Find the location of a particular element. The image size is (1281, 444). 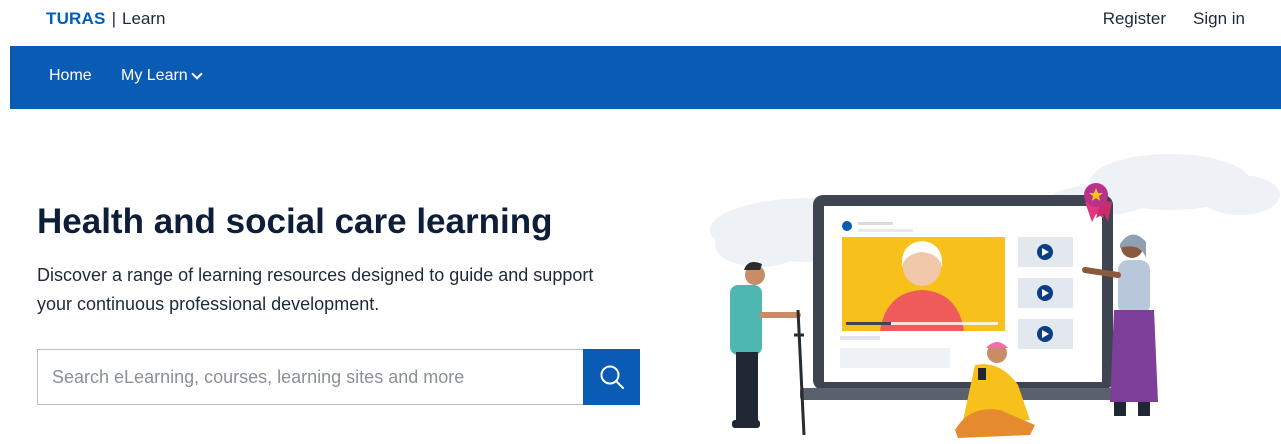

chevron-down-icon is located at coordinates (197, 73).